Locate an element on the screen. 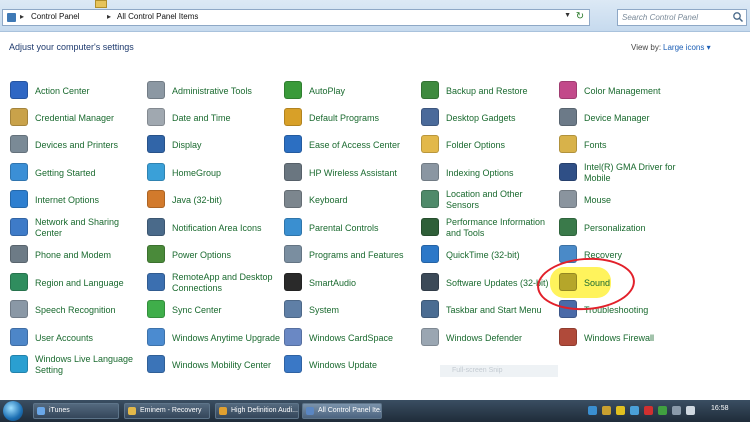 This screenshot has width=750, height=422. cp-item-phone-and-modem: Phone and Modem is located at coordinates (77, 255).